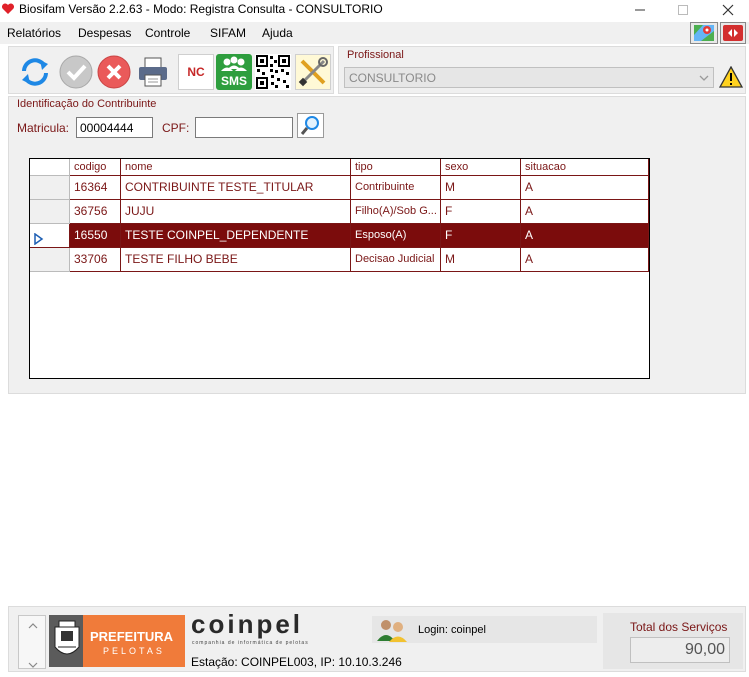 The width and height of the screenshot is (749, 677). Describe the element at coordinates (176, 128) in the screenshot. I see `cpf-label: CPF:` at that location.